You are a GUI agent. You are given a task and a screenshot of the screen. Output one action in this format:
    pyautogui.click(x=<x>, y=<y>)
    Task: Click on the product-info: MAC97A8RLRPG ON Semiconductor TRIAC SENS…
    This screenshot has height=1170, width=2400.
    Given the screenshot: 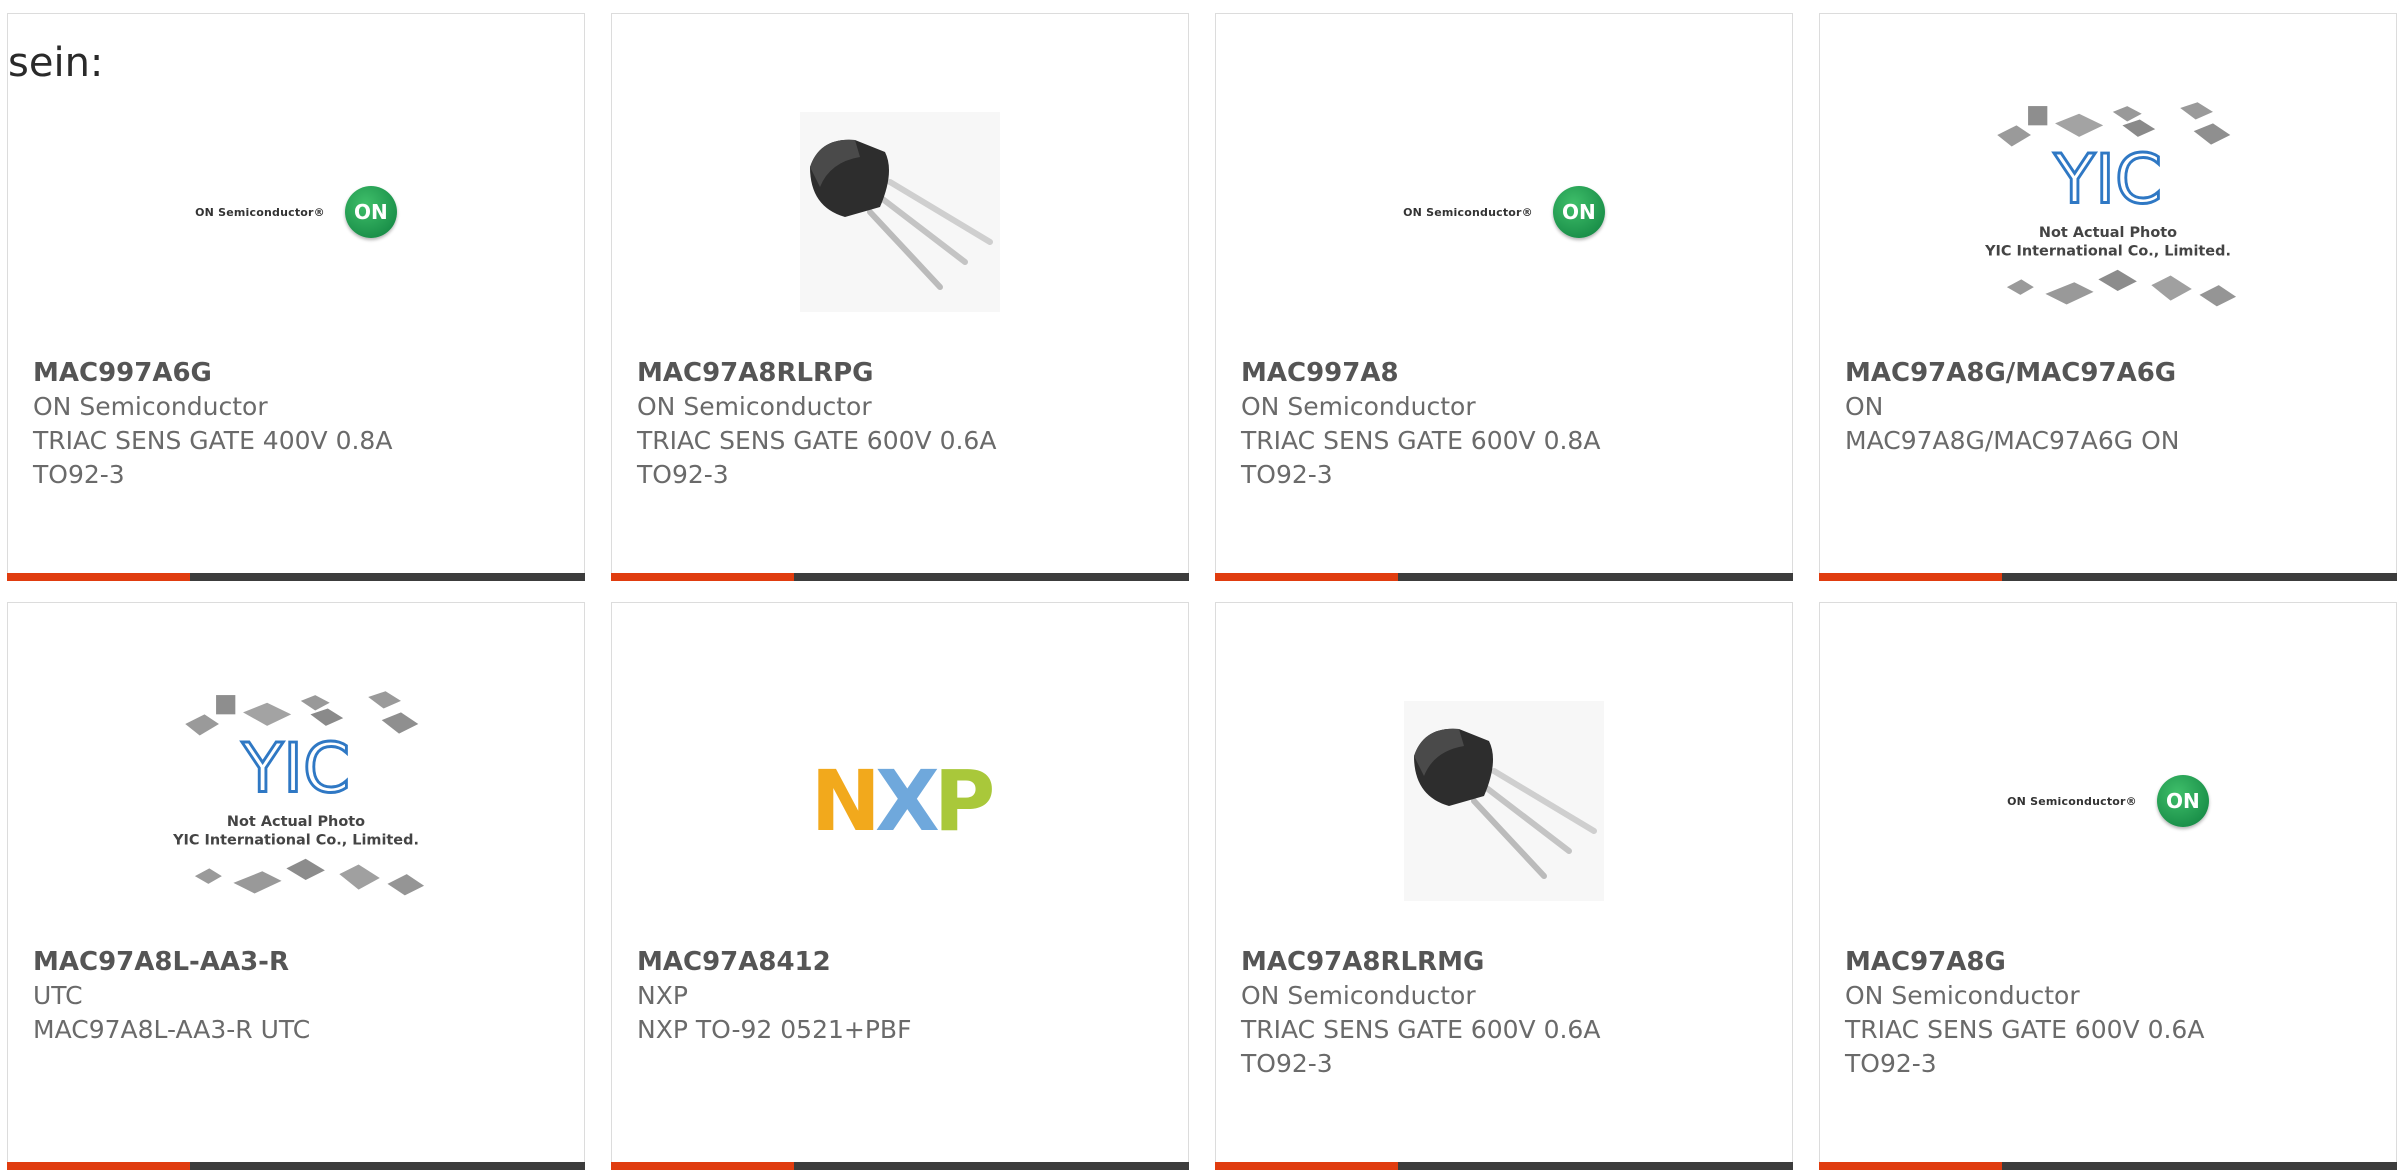 What is the action you would take?
    pyautogui.click(x=902, y=424)
    